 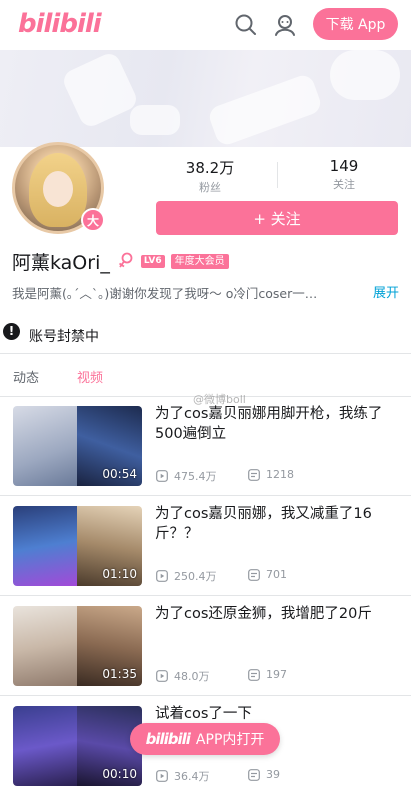 I want to click on open-in-app-button: bilibili APP内打开, so click(x=205, y=739).